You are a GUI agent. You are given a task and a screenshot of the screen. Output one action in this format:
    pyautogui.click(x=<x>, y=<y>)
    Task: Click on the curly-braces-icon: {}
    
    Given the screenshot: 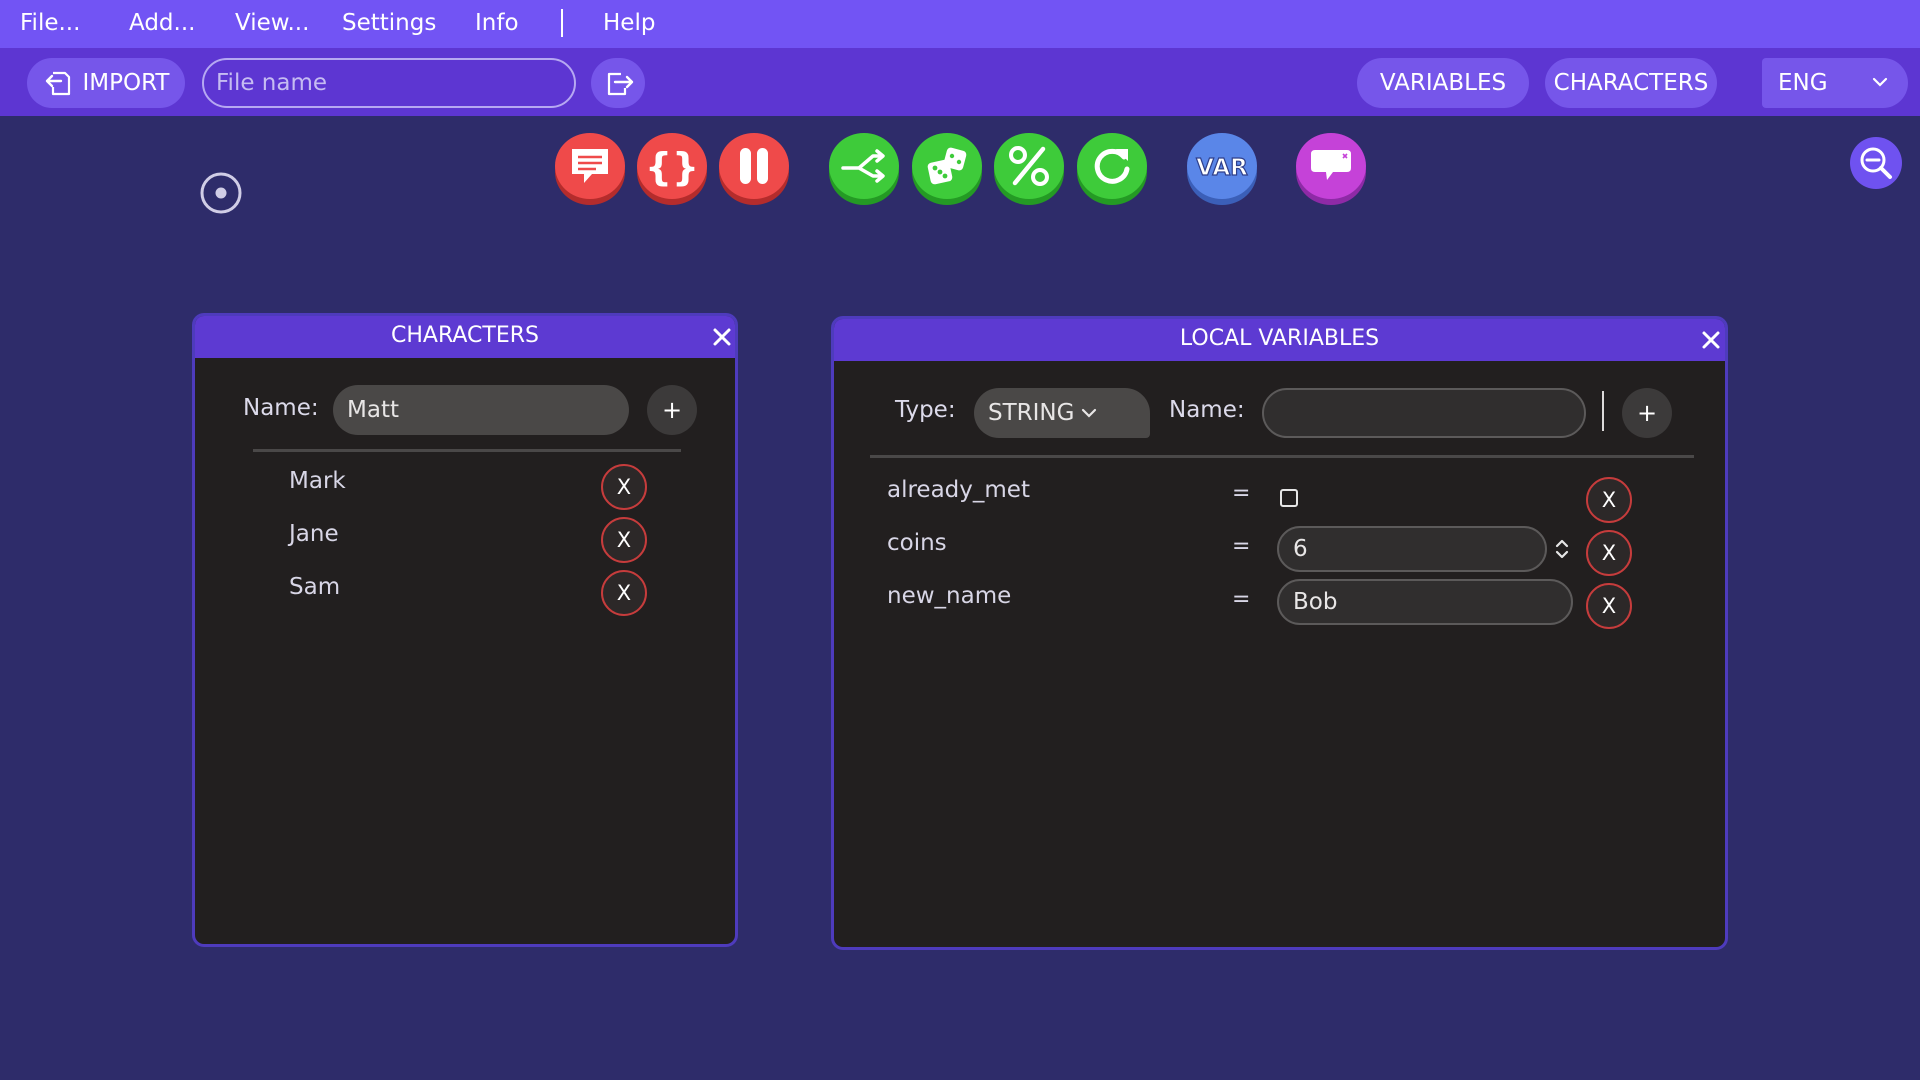 What is the action you would take?
    pyautogui.click(x=672, y=166)
    